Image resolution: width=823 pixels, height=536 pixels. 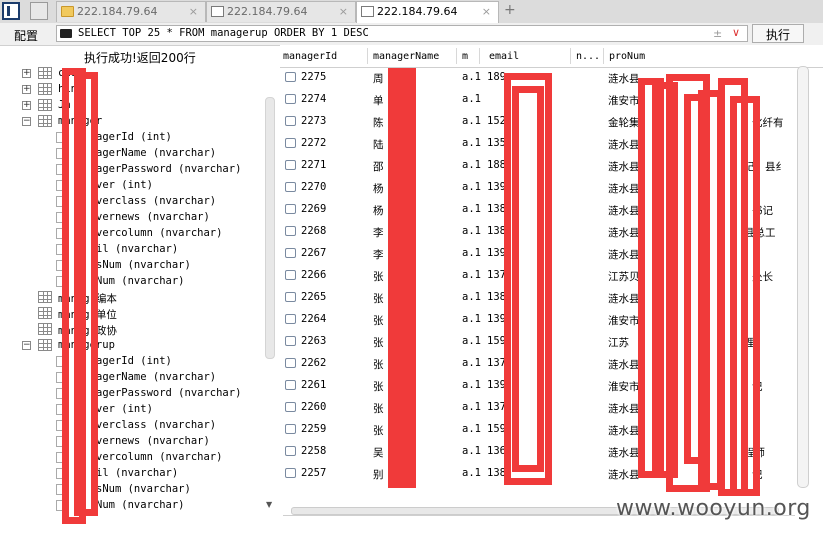 I want to click on cell-managerid: 2275, so click(x=314, y=77).